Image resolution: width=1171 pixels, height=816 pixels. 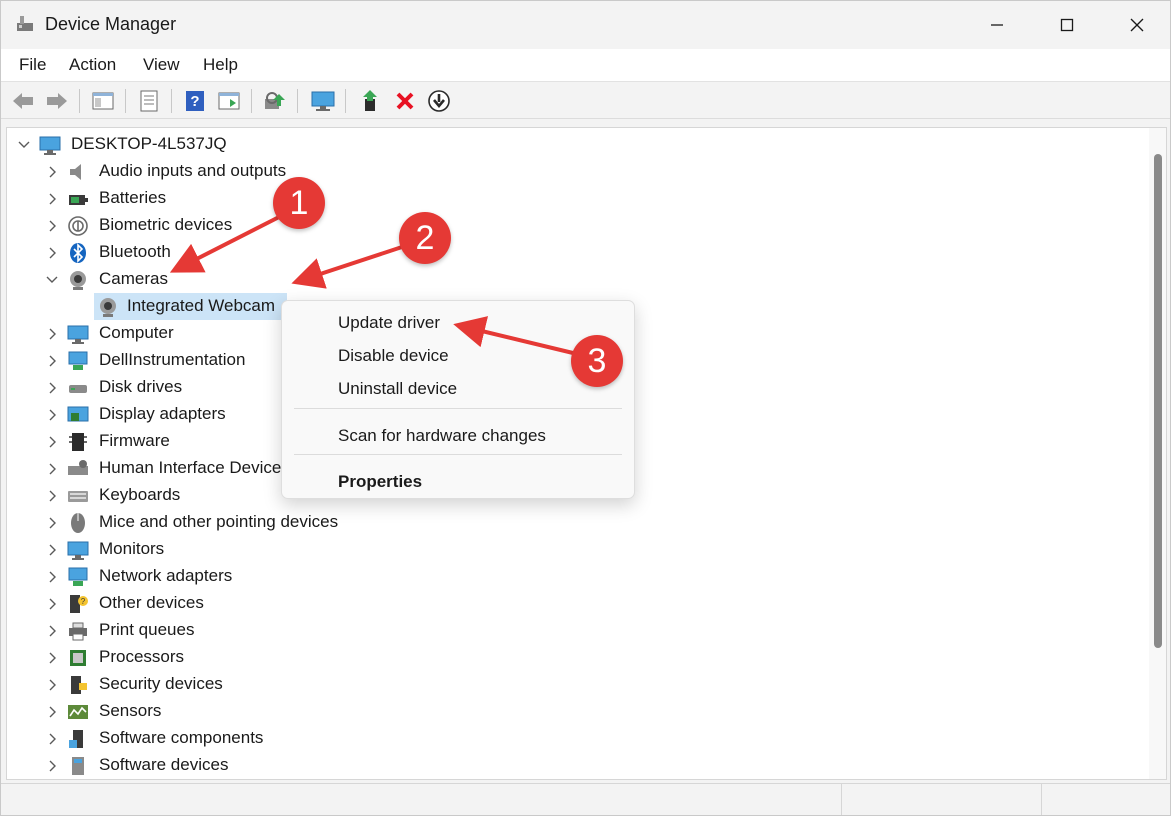 I want to click on tree-node-label: Keyboards, so click(x=140, y=494).